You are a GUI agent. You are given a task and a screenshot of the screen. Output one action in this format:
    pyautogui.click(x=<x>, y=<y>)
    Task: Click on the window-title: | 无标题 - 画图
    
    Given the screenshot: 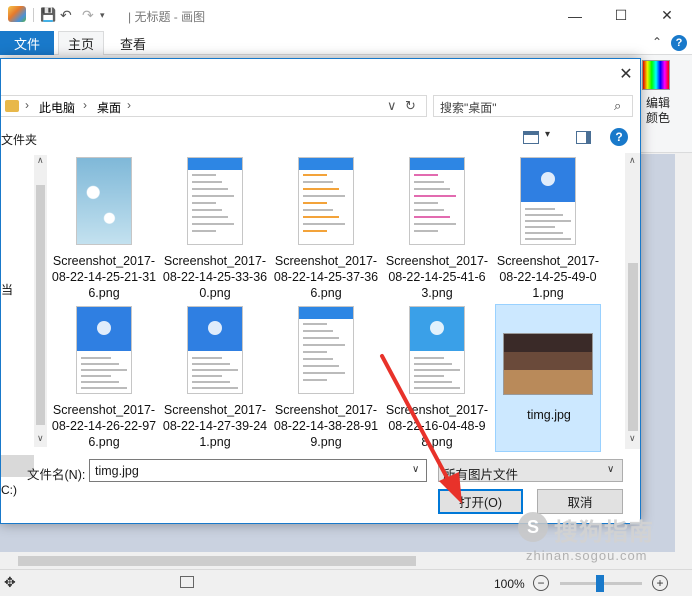 What is the action you would take?
    pyautogui.click(x=167, y=17)
    